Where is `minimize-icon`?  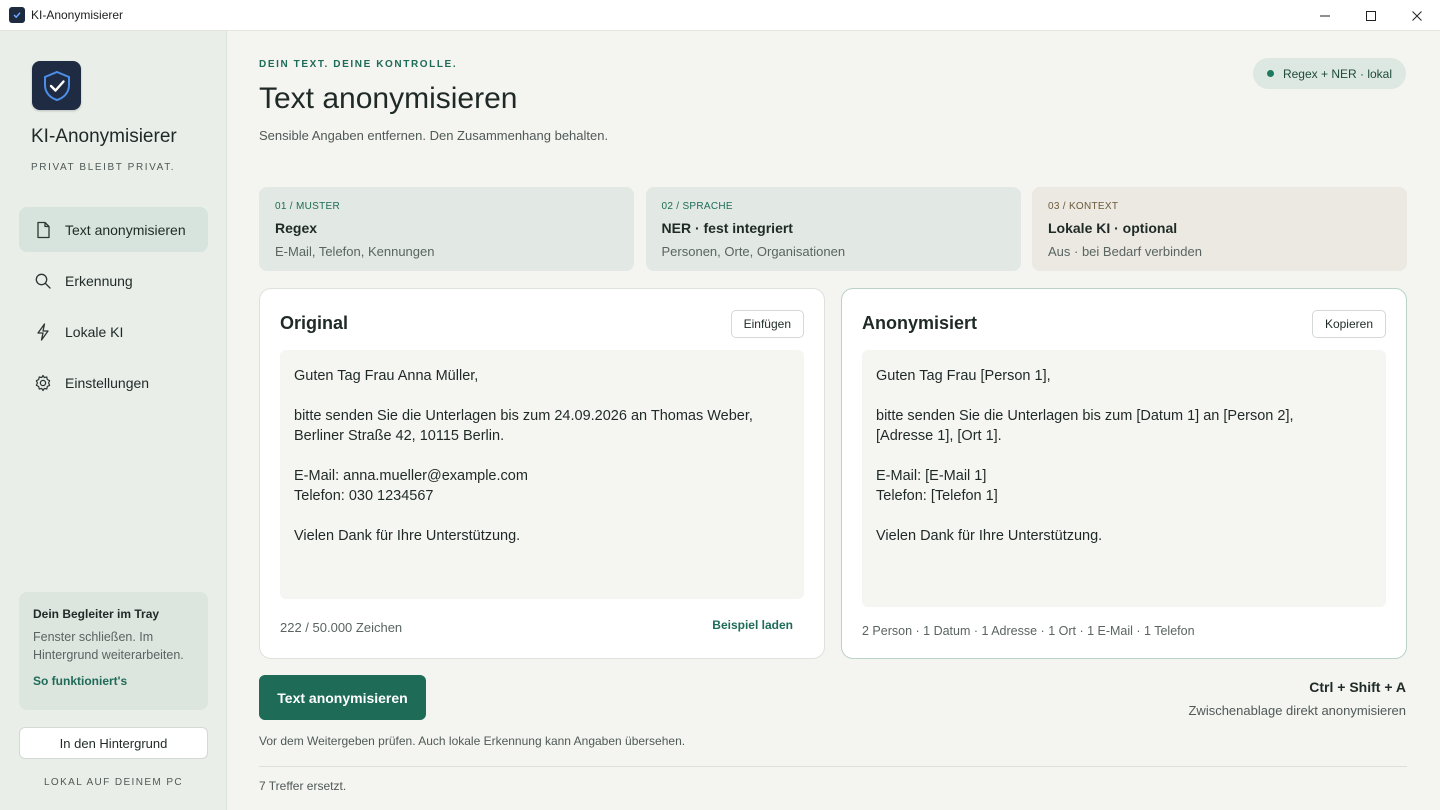
minimize-icon is located at coordinates (1325, 15).